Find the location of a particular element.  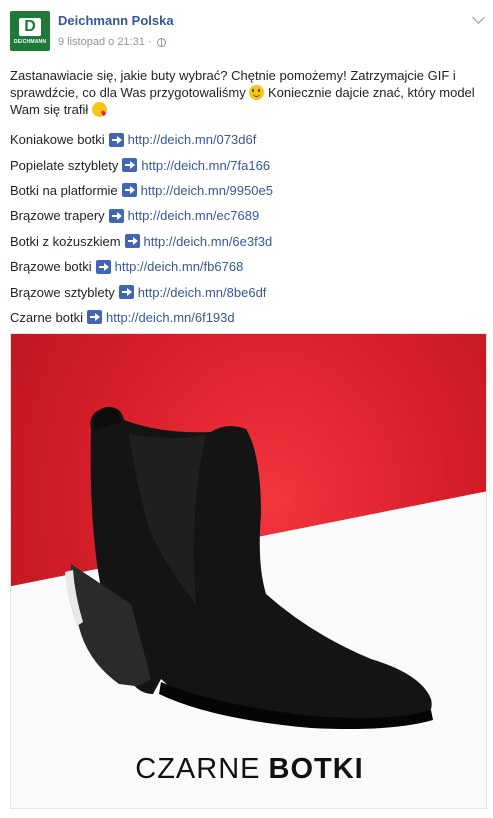

page-name: Deichmann Polska is located at coordinates (116, 20).